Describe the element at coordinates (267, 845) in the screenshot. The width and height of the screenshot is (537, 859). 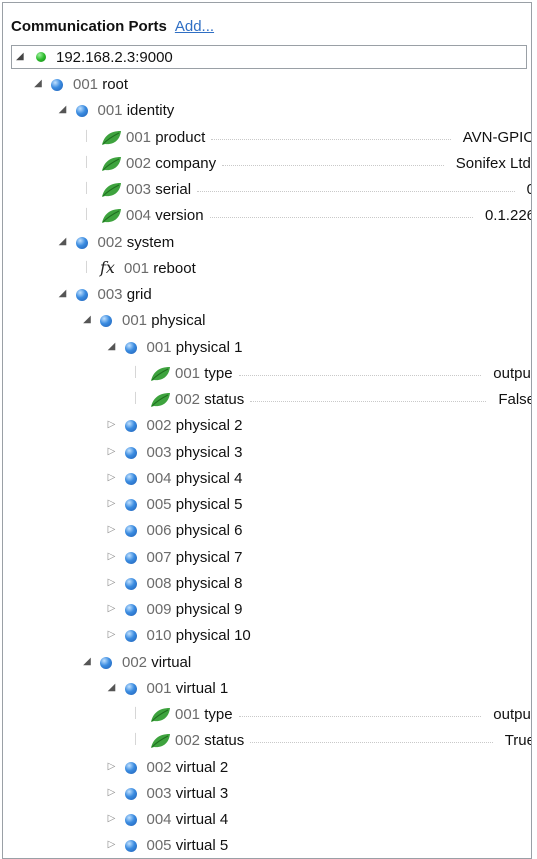
I see `tree-item-node: ▷ 005 virtual 5` at that location.